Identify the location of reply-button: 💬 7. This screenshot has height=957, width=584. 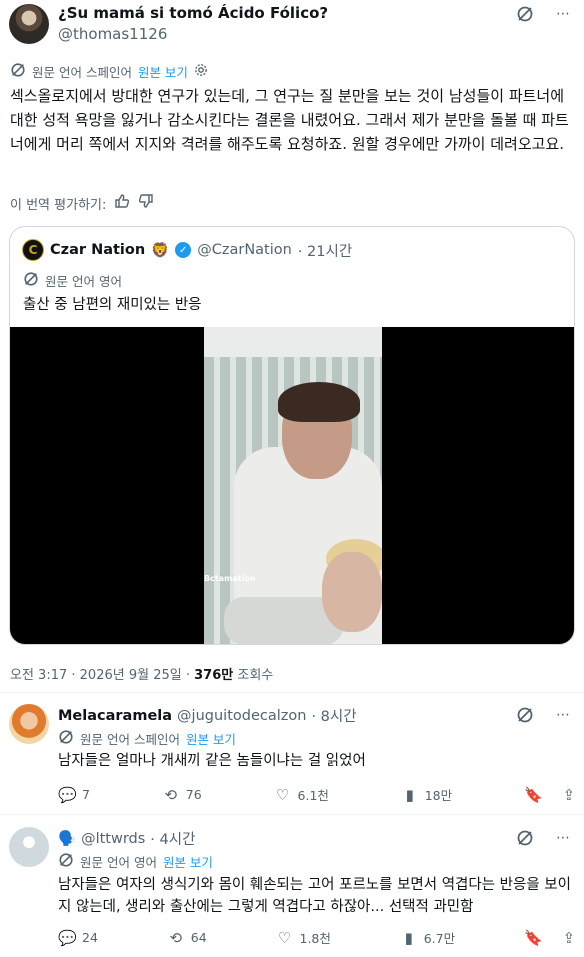
(74, 794).